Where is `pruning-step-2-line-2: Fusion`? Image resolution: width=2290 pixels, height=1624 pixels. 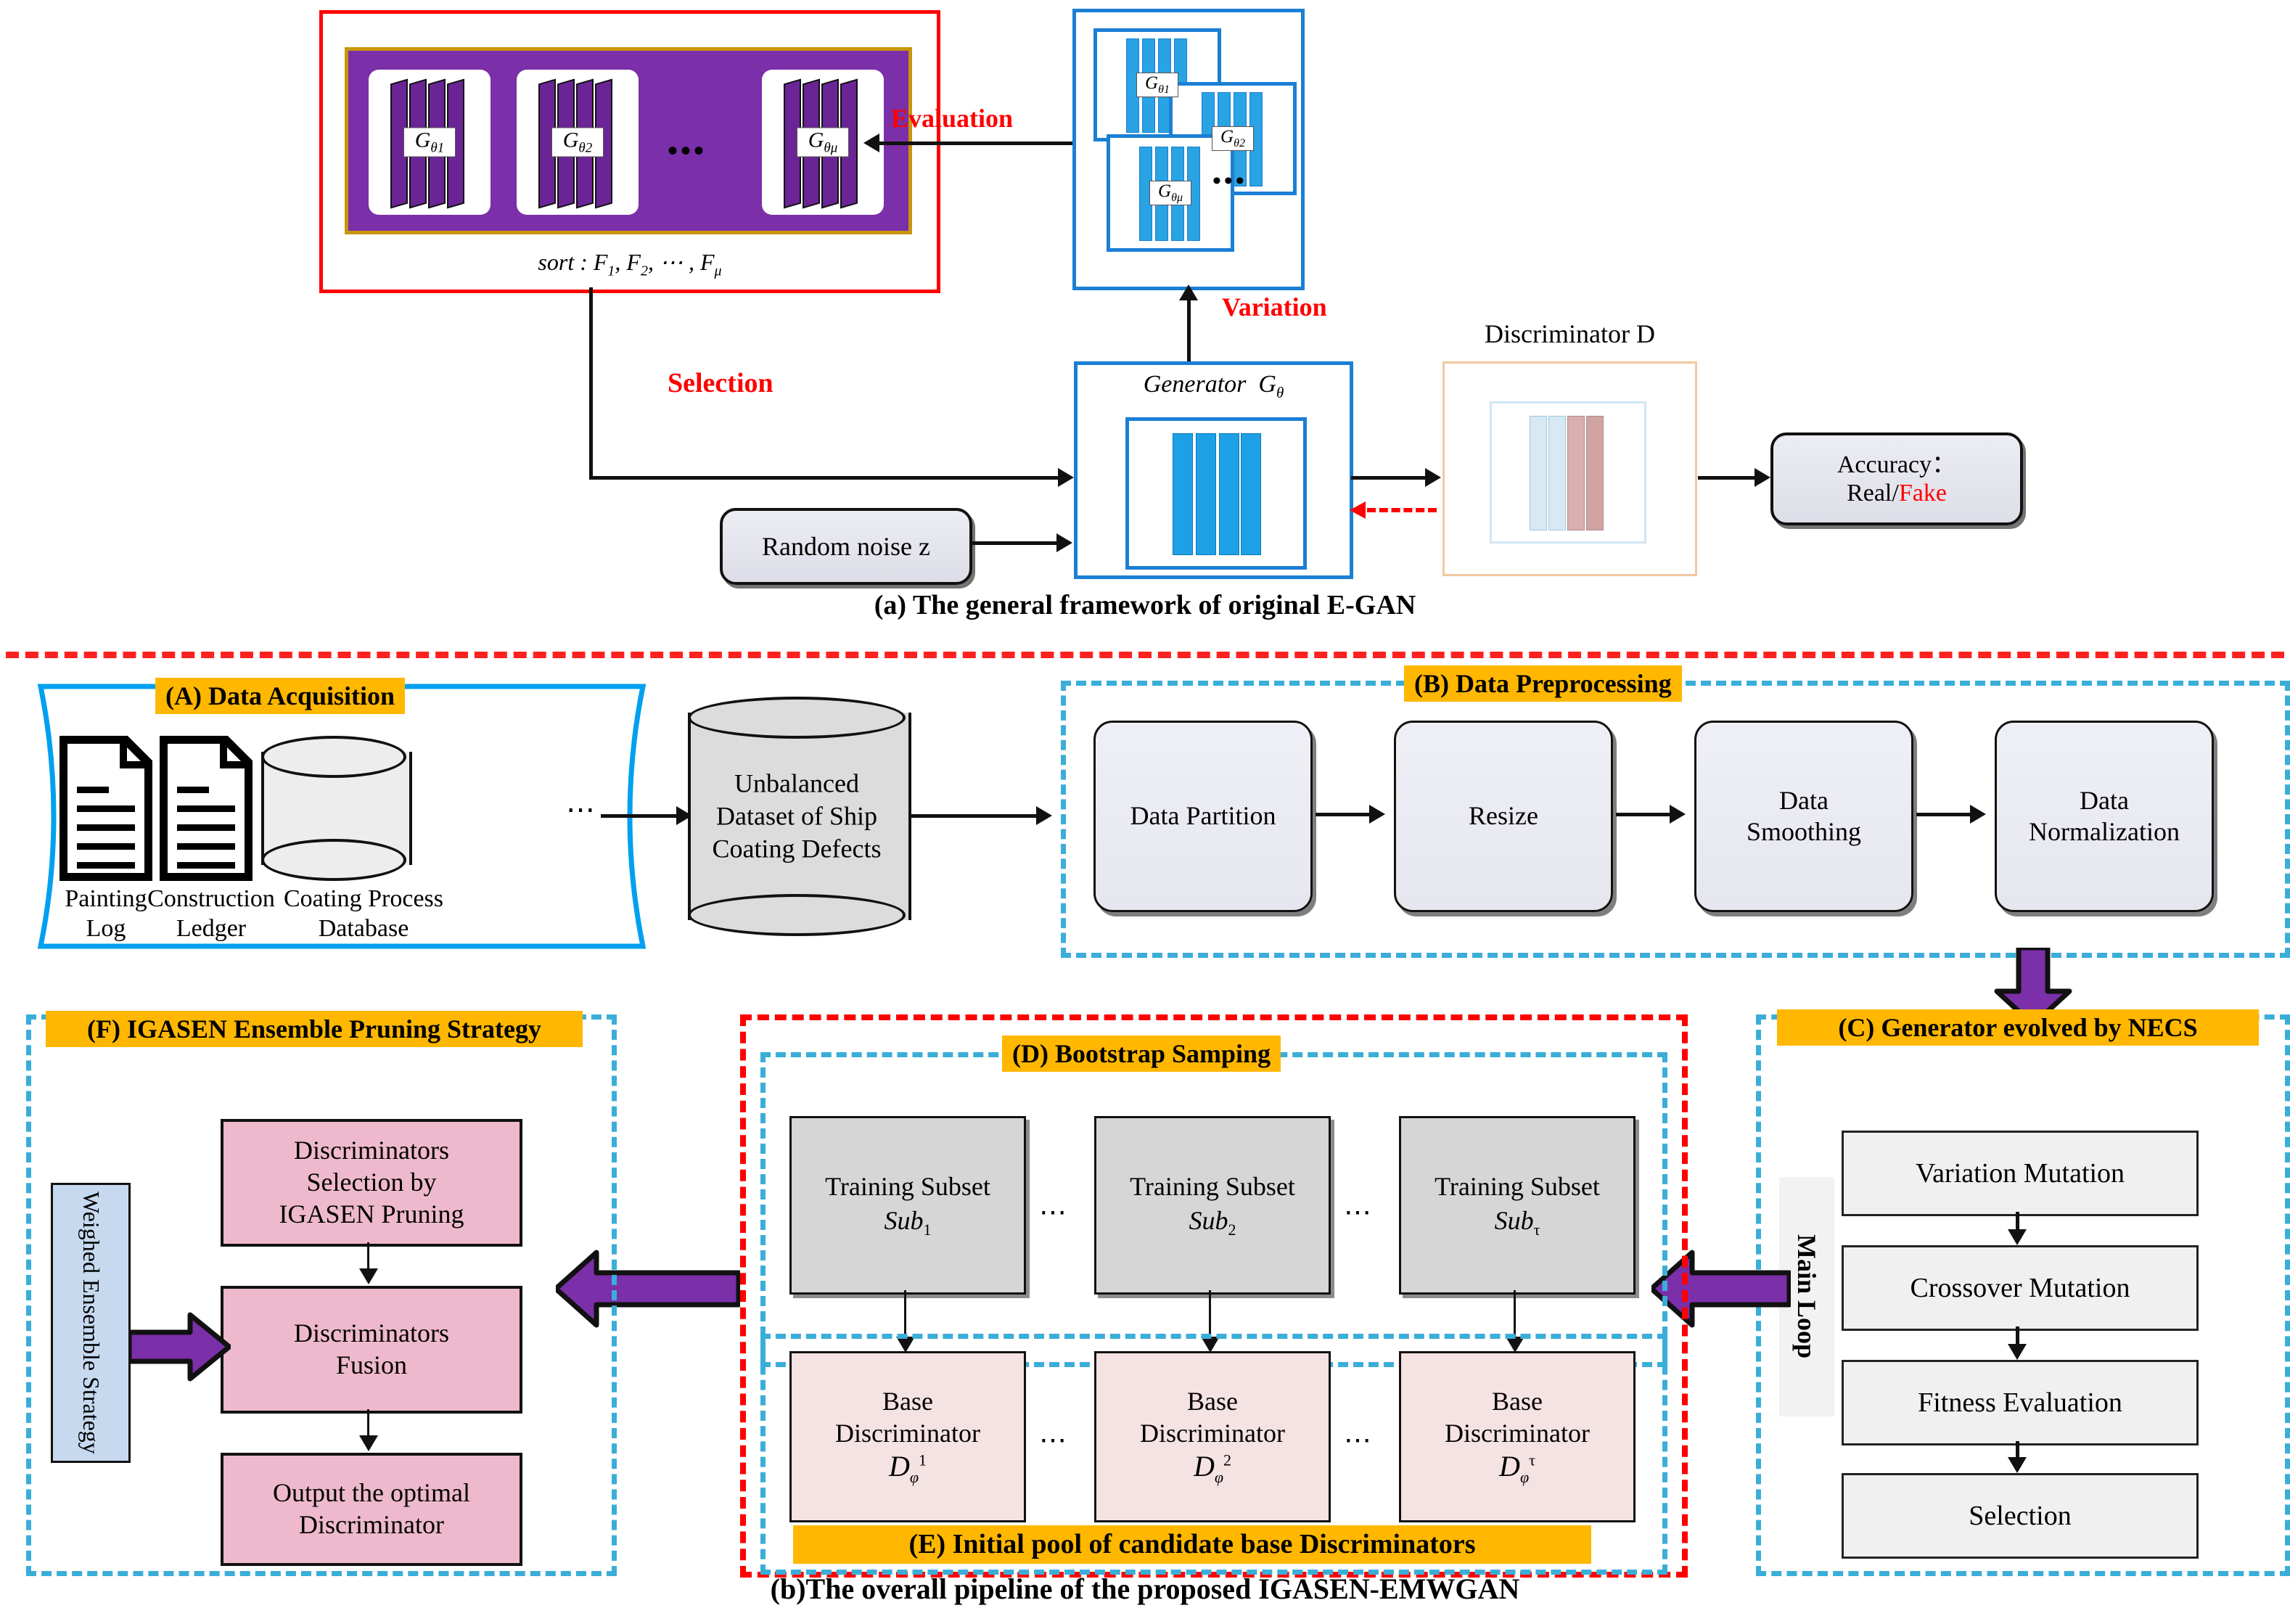 pruning-step-2-line-2: Fusion is located at coordinates (371, 1364).